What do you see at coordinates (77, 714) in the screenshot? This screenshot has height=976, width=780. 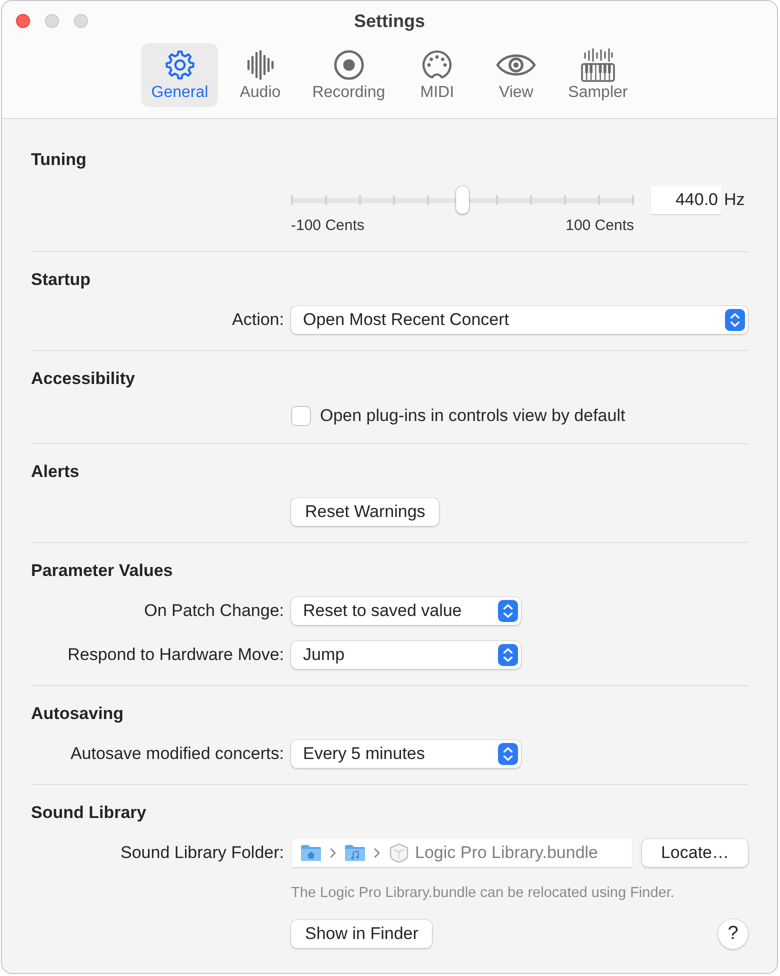 I see `section-heading: Autosaving` at bounding box center [77, 714].